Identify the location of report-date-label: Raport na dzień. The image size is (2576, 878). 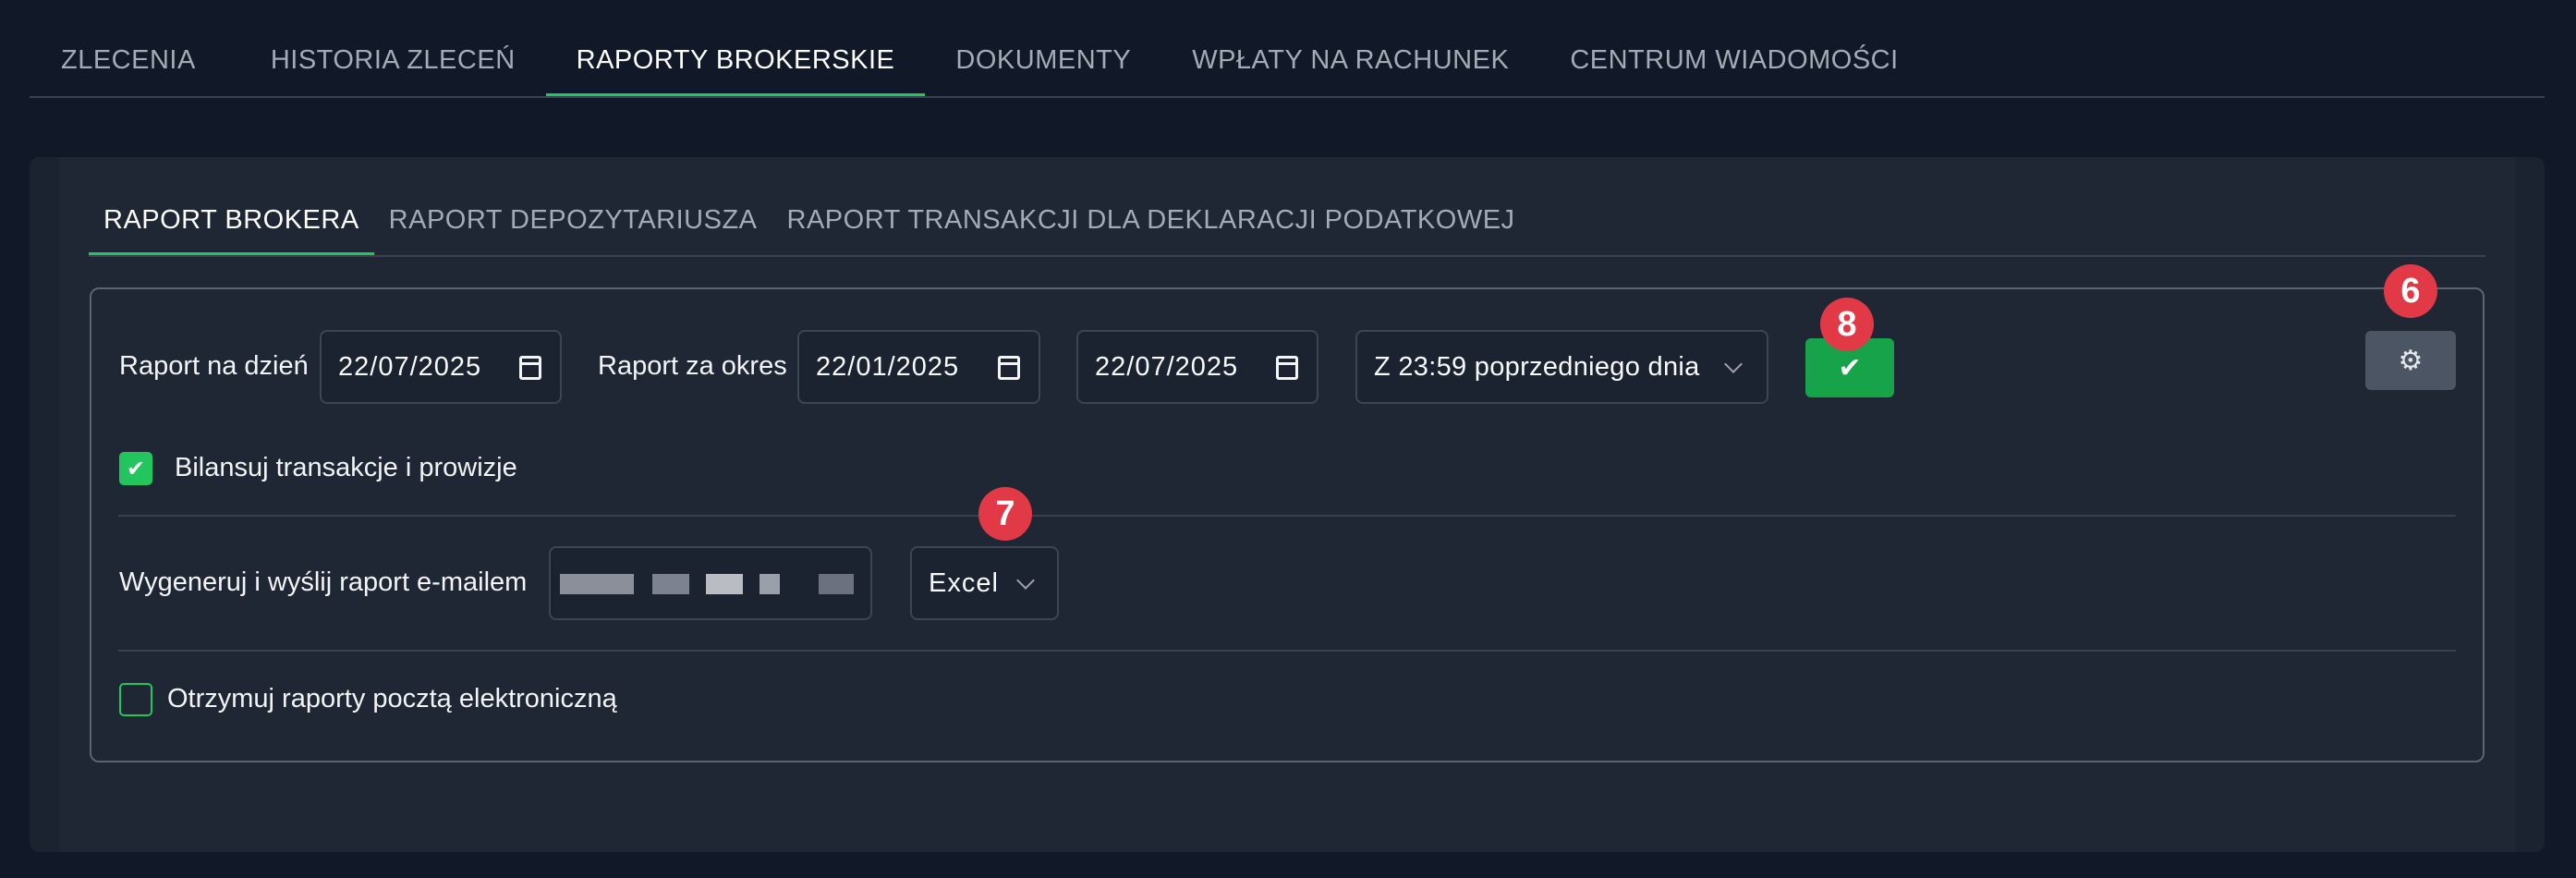
(214, 366).